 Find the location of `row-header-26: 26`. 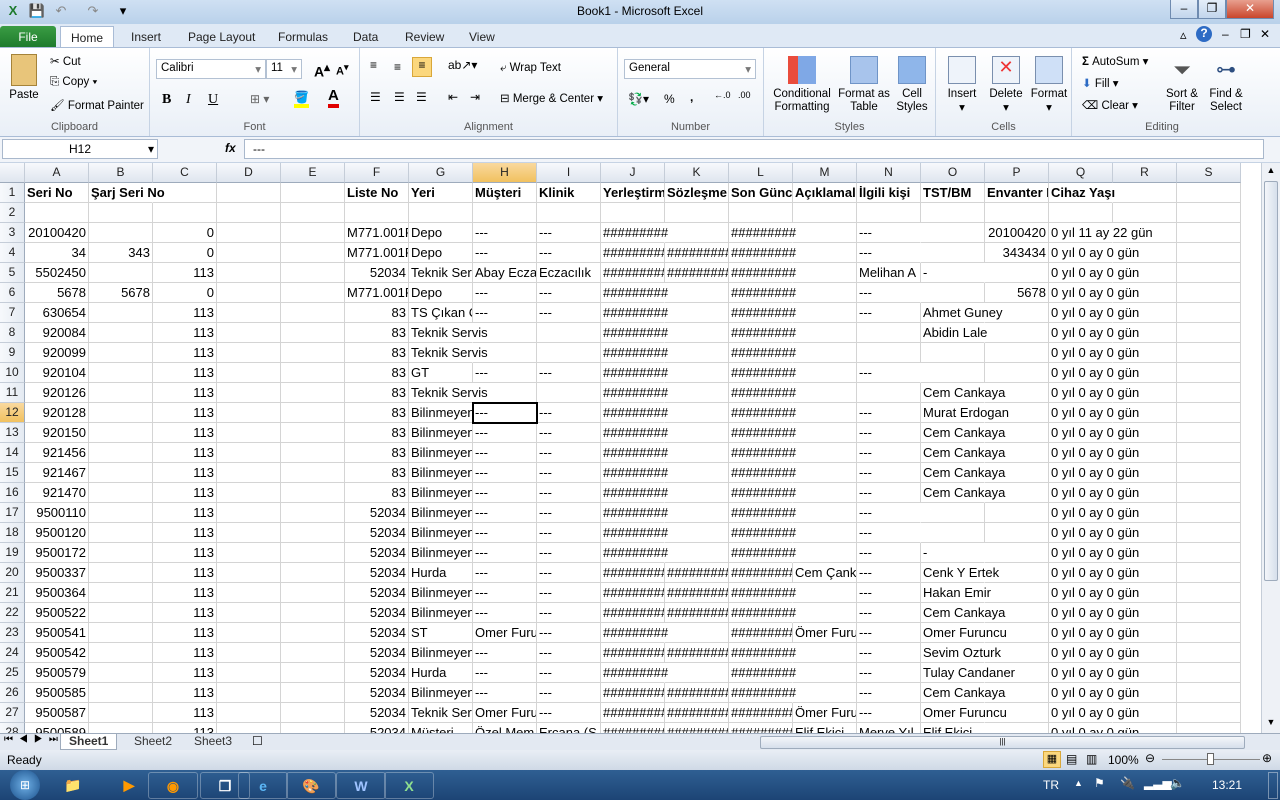

row-header-26: 26 is located at coordinates (12, 693).